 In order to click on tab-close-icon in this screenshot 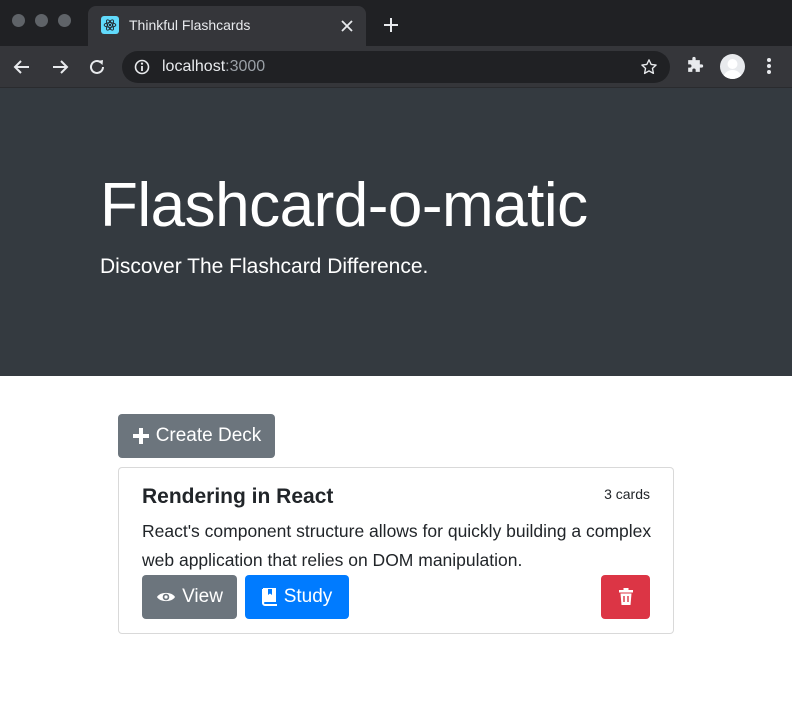, I will do `click(347, 26)`.